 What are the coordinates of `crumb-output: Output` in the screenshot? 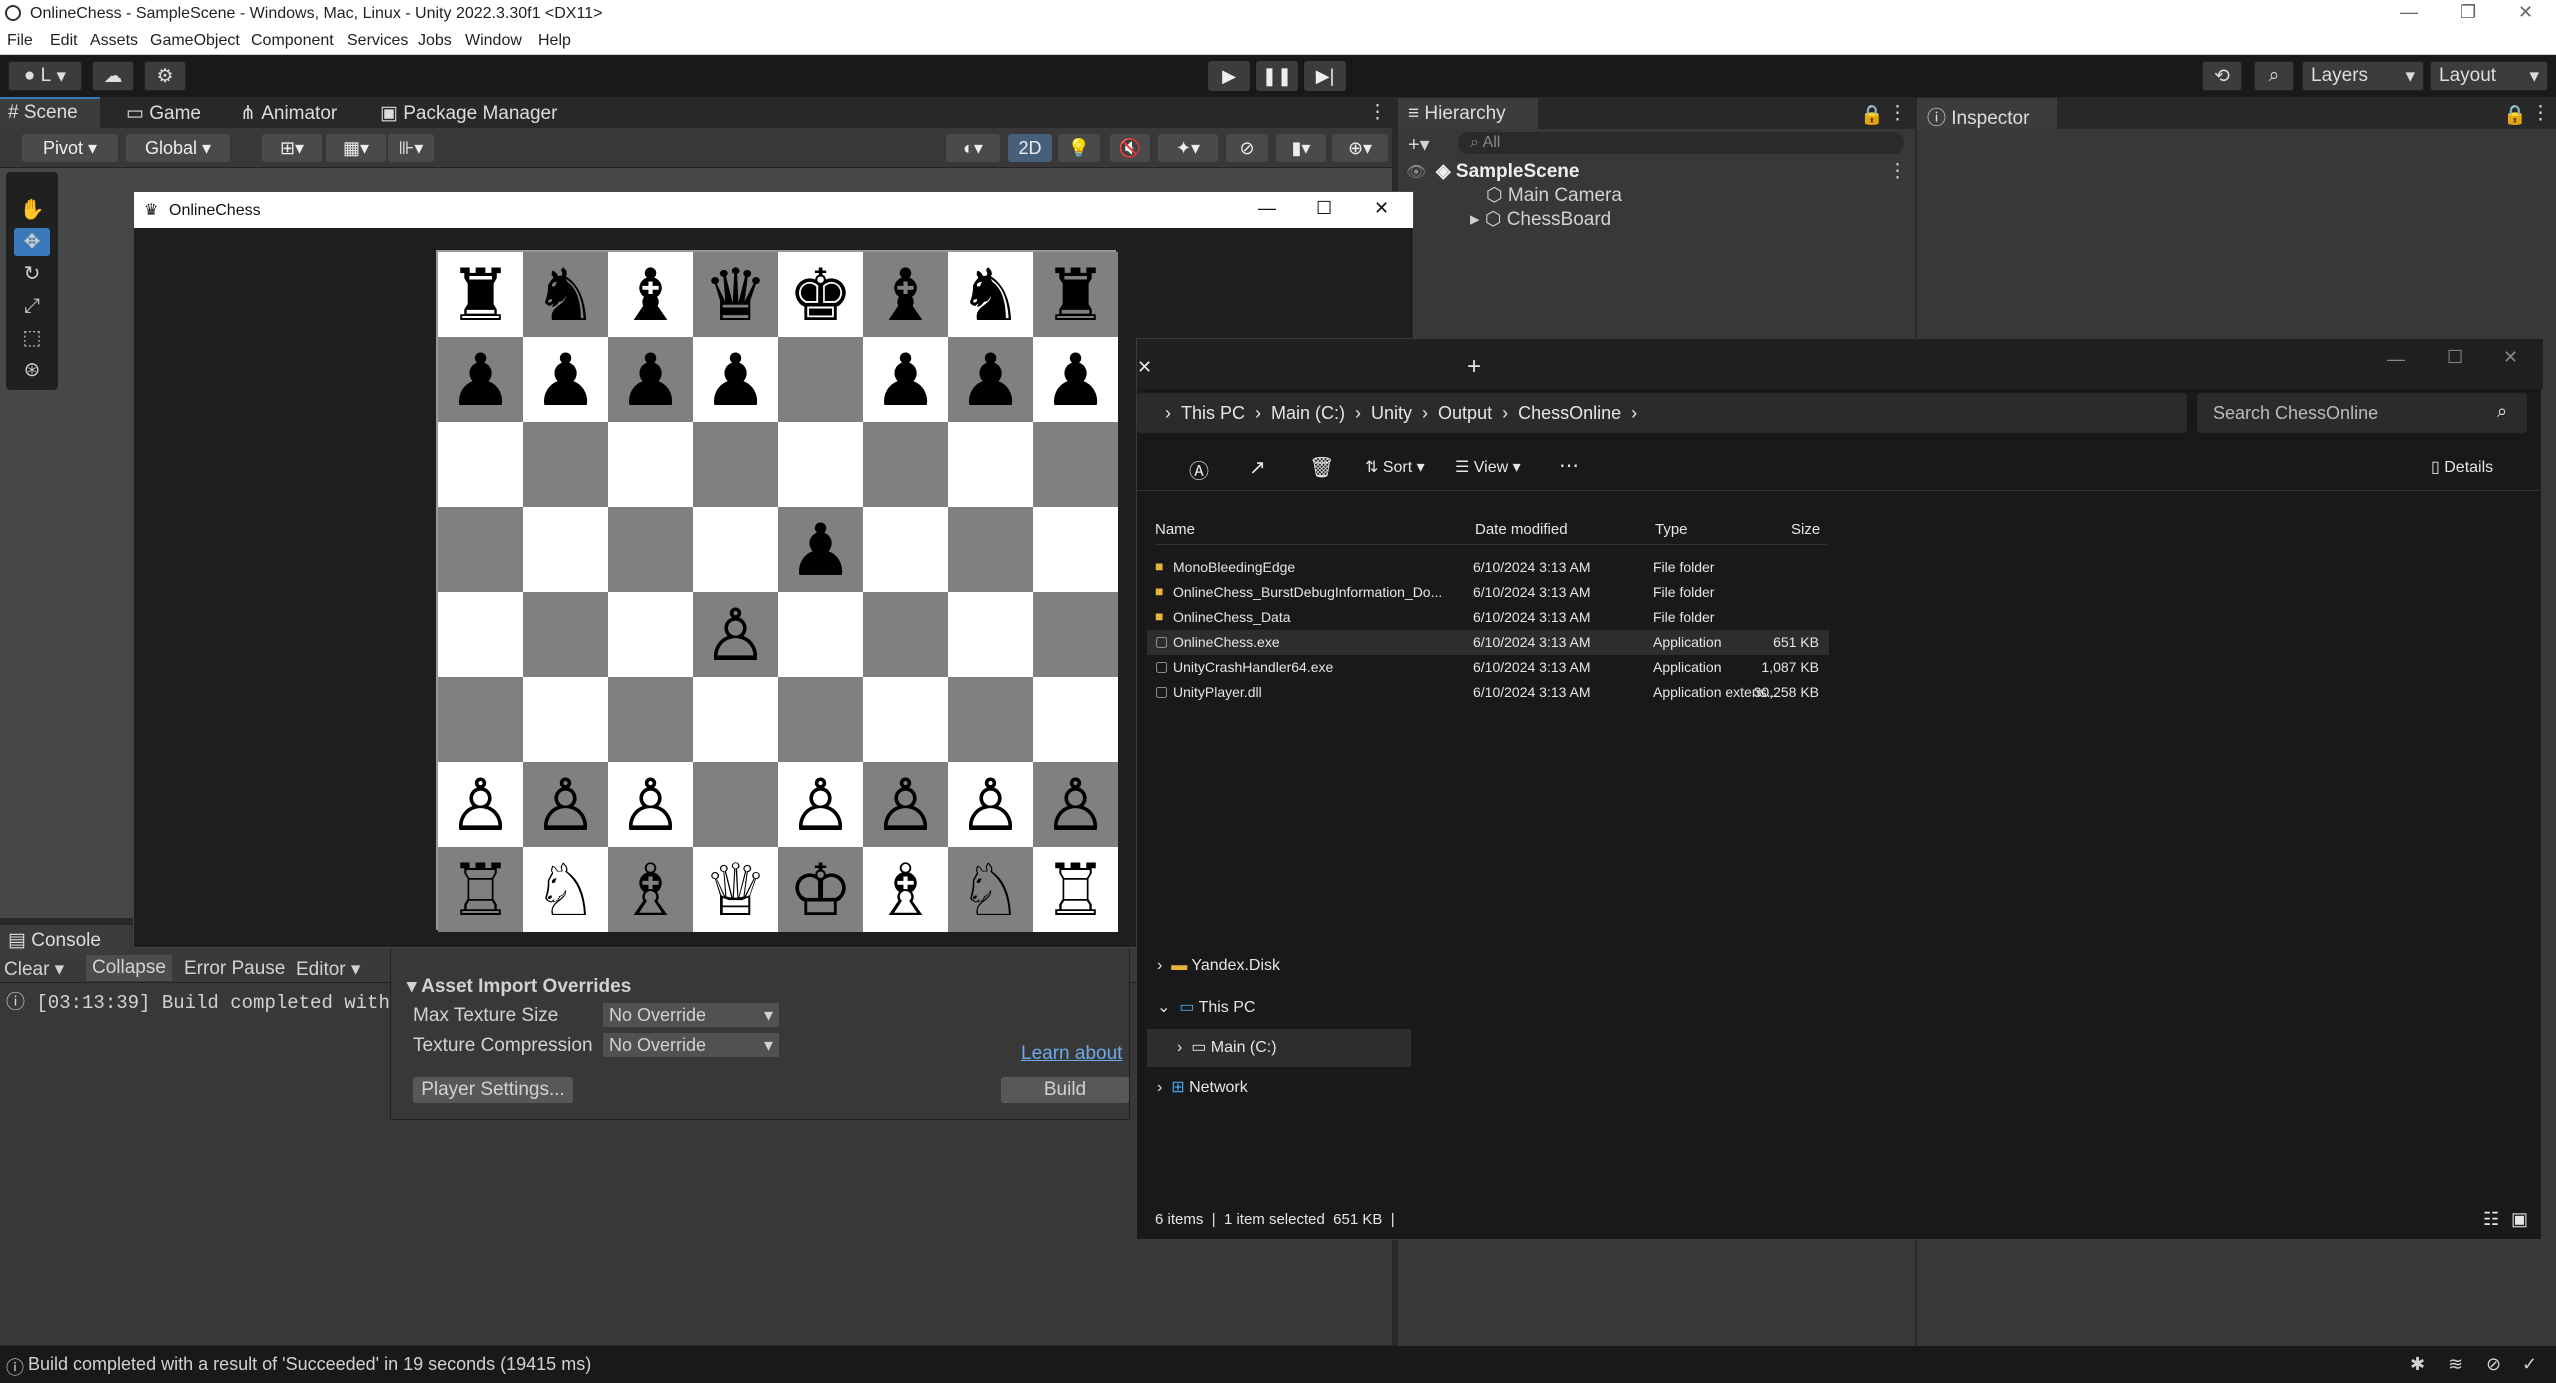 It's located at (1465, 413).